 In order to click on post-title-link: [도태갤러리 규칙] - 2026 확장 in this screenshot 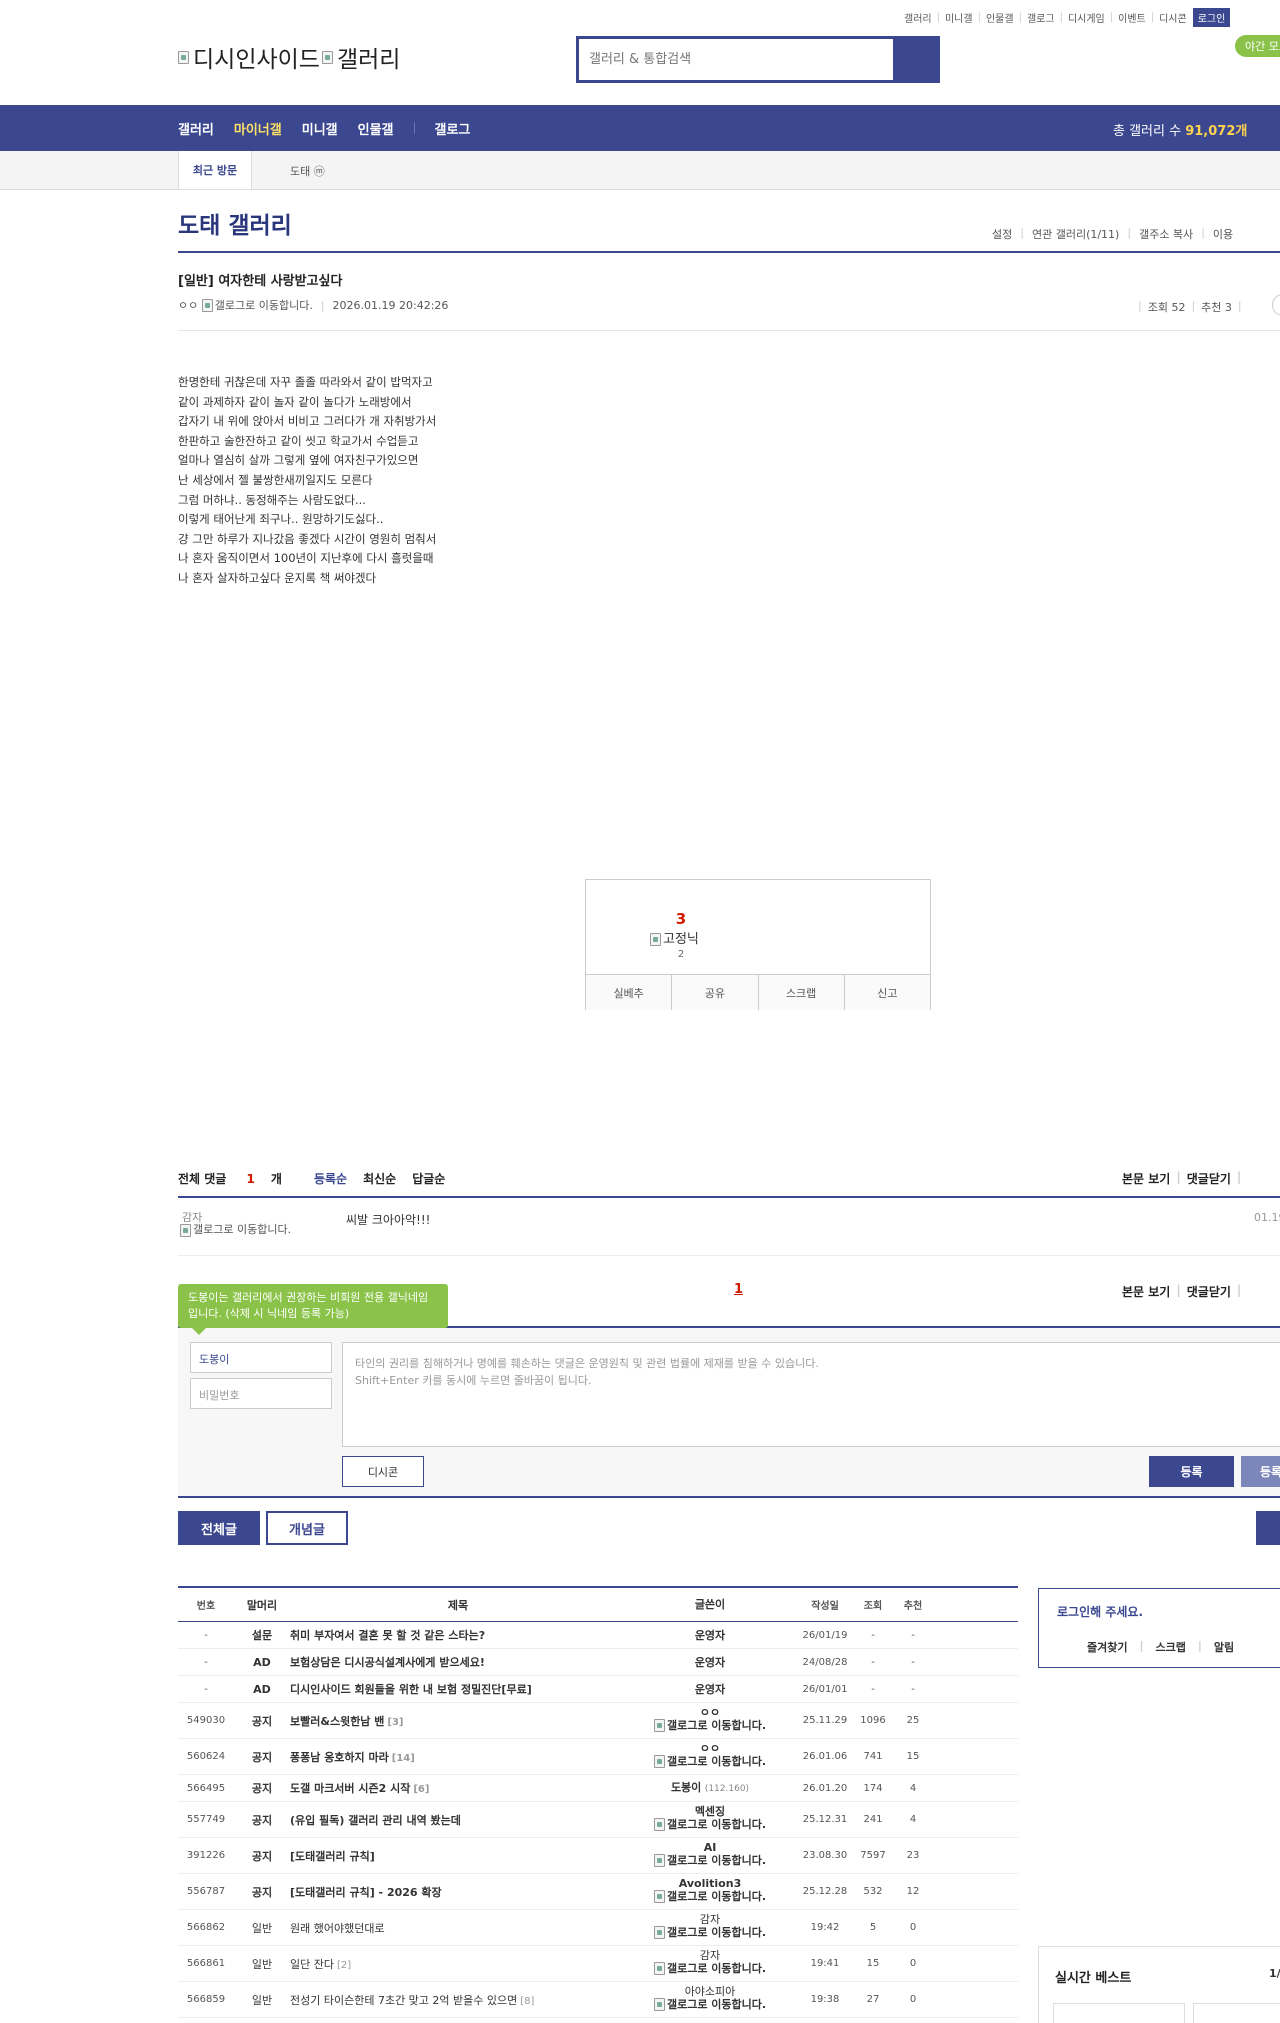, I will do `click(366, 1892)`.